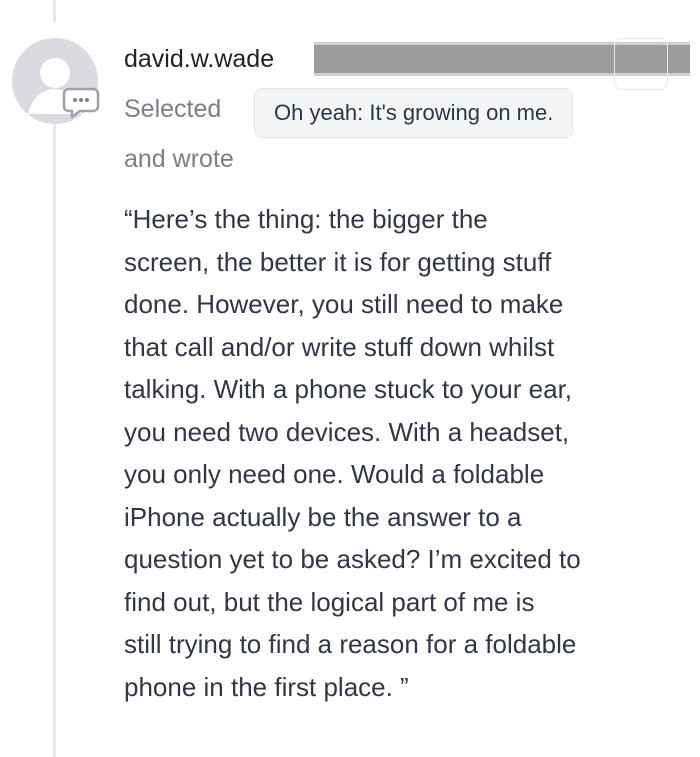 The width and height of the screenshot is (700, 757). Describe the element at coordinates (179, 159) in the screenshot. I see `action-text-secondary: and wrote` at that location.